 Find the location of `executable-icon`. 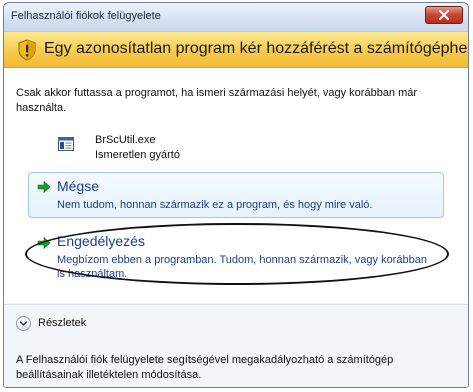

executable-icon is located at coordinates (66, 144).